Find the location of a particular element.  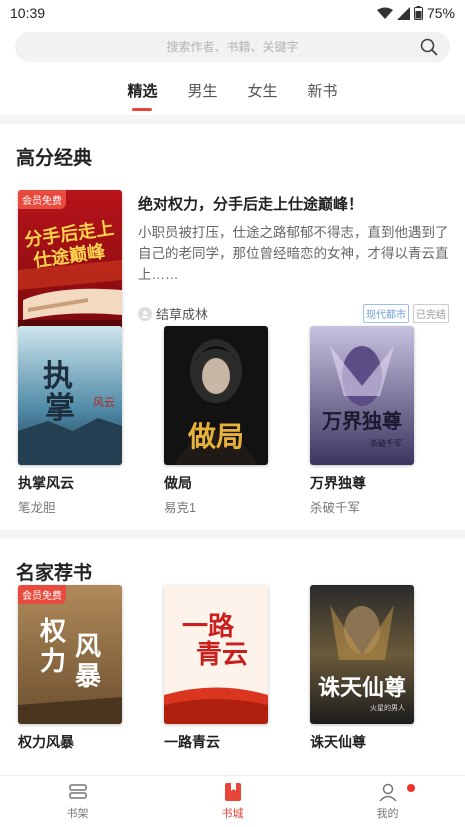

featured-book-meta: 结草成林 现代都市 已完结 is located at coordinates (293, 313).